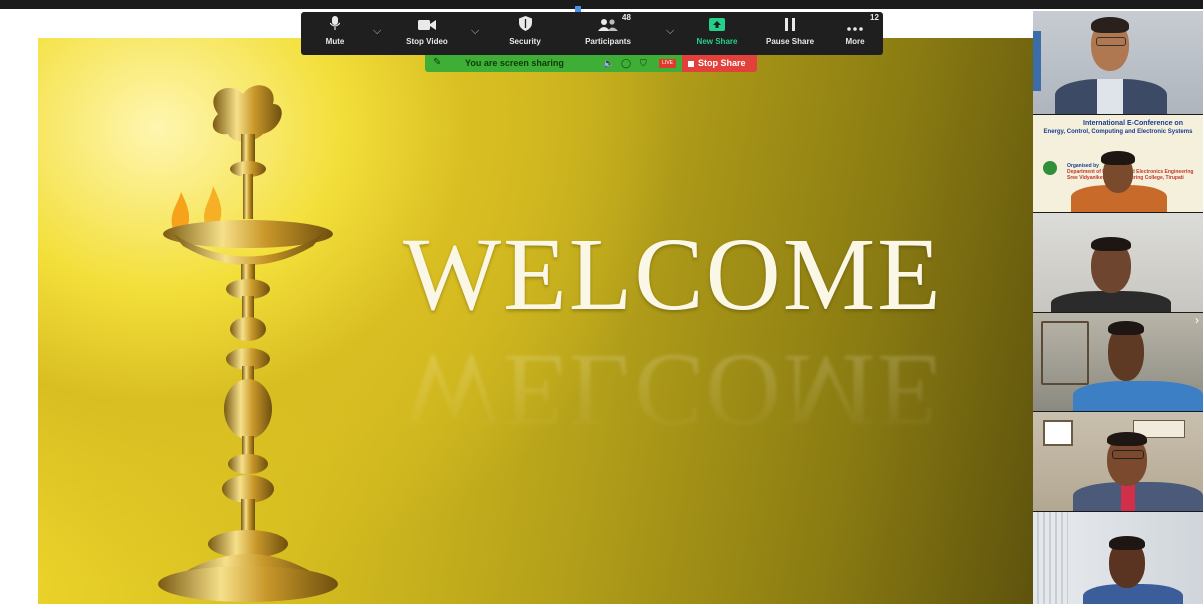  I want to click on mute-button: Mute, so click(335, 35).